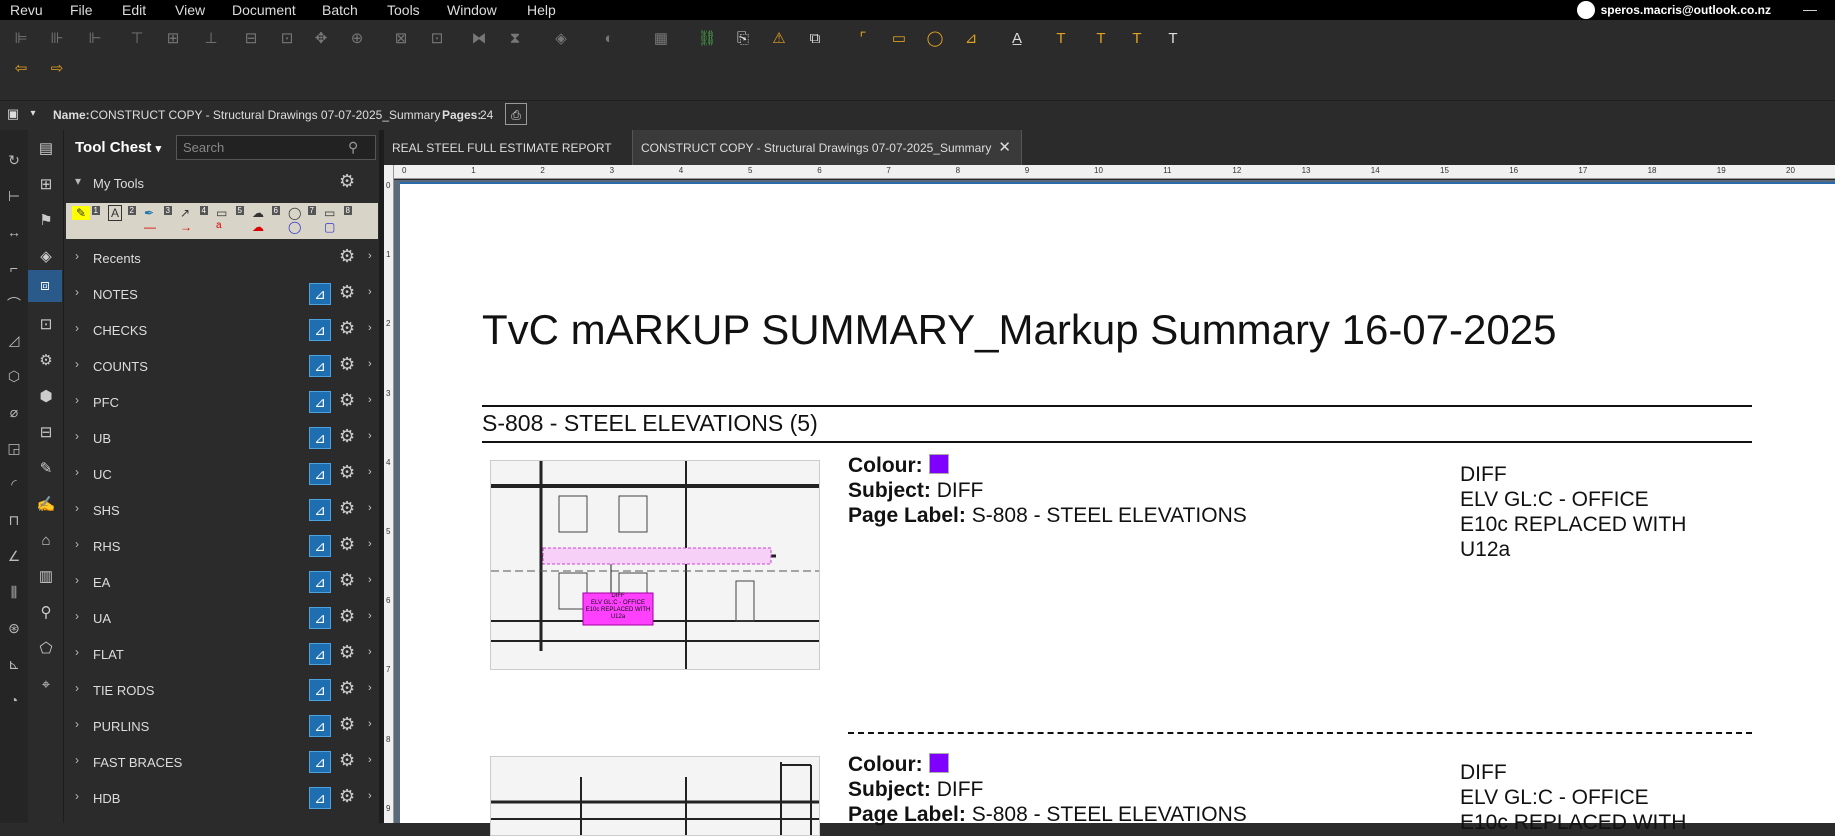  Describe the element at coordinates (194, 221) in the screenshot. I see `tool-arrow: ↗ 4 →` at that location.